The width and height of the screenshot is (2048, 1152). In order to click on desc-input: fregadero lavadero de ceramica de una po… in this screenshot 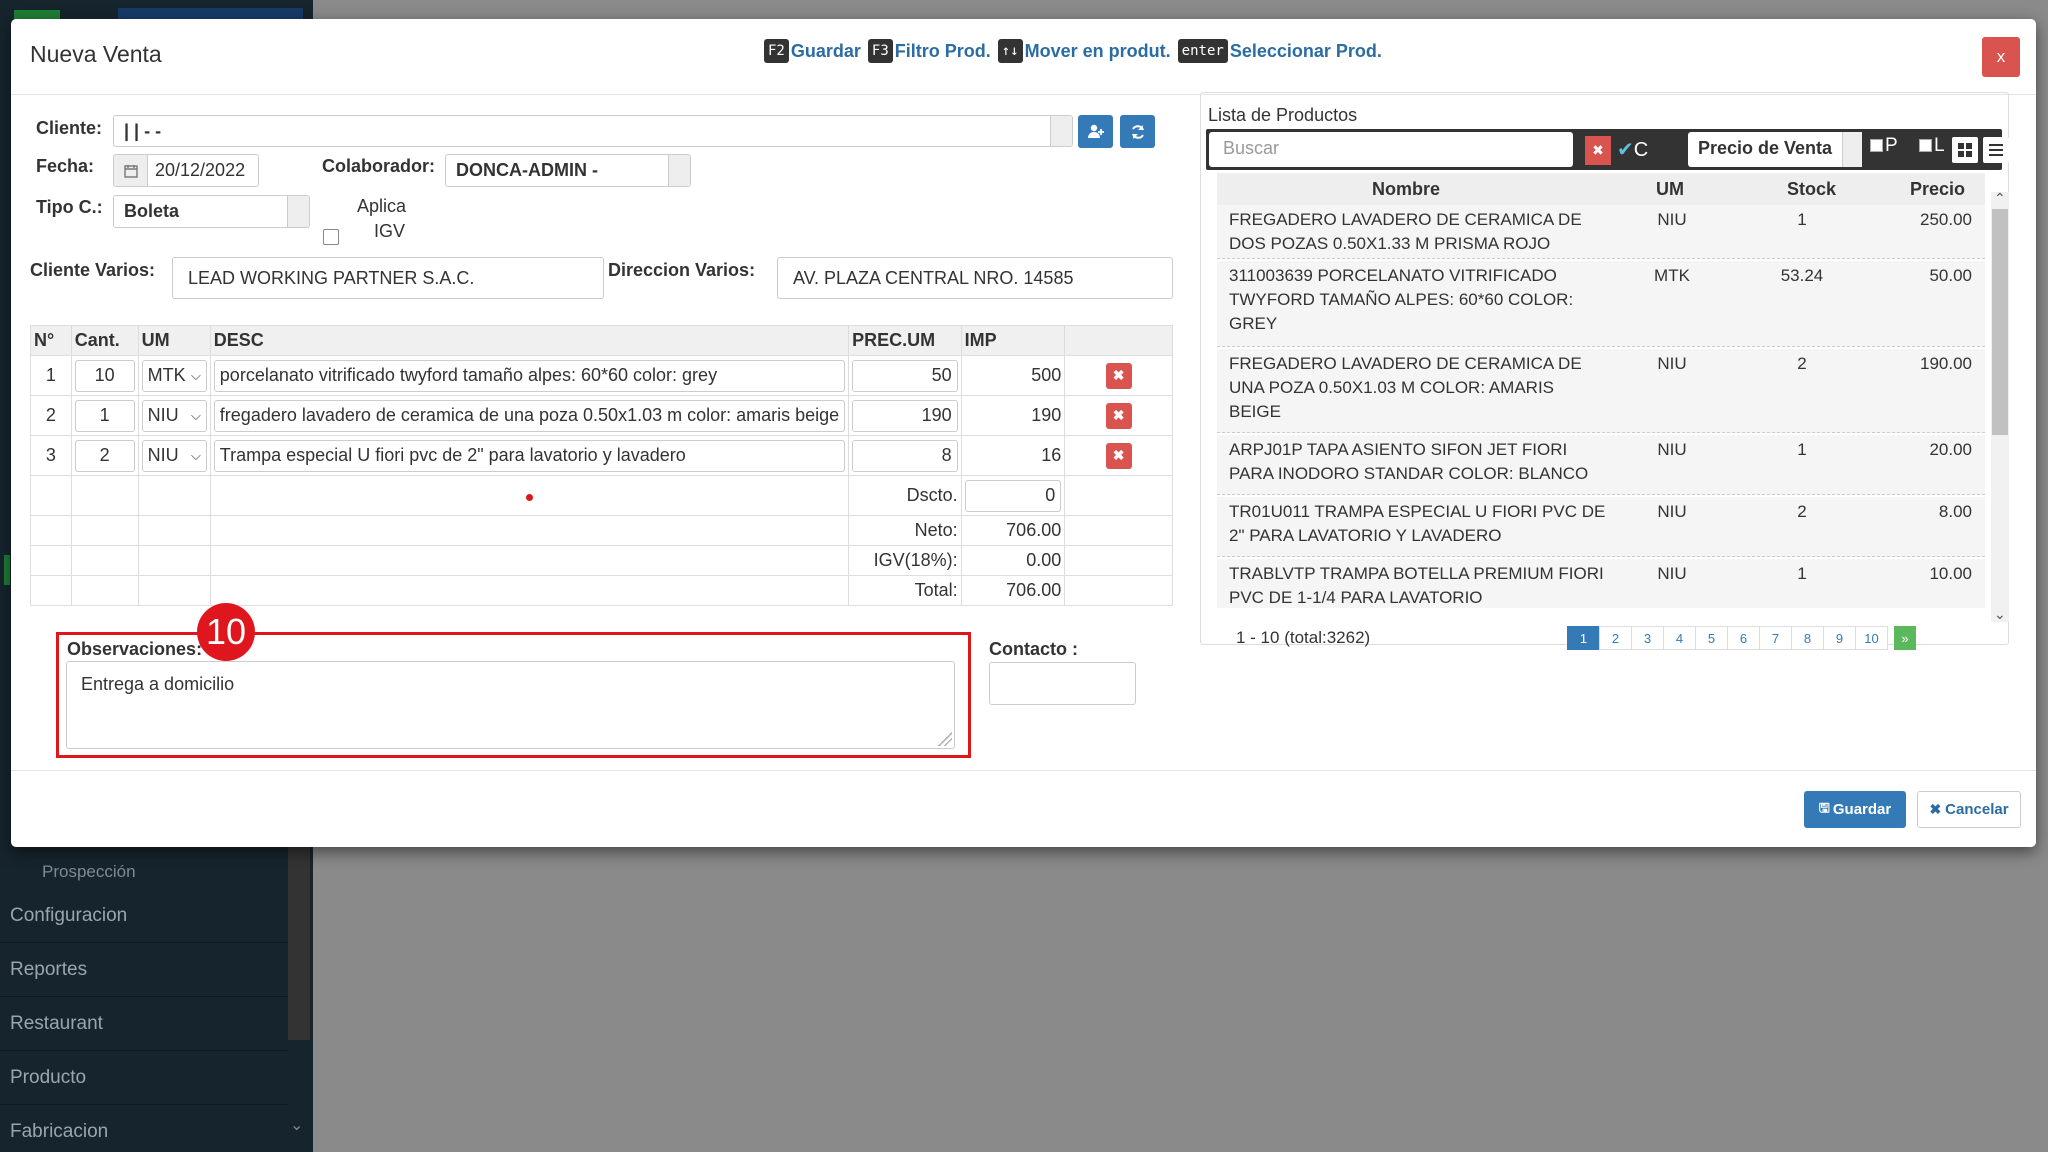, I will do `click(529, 415)`.